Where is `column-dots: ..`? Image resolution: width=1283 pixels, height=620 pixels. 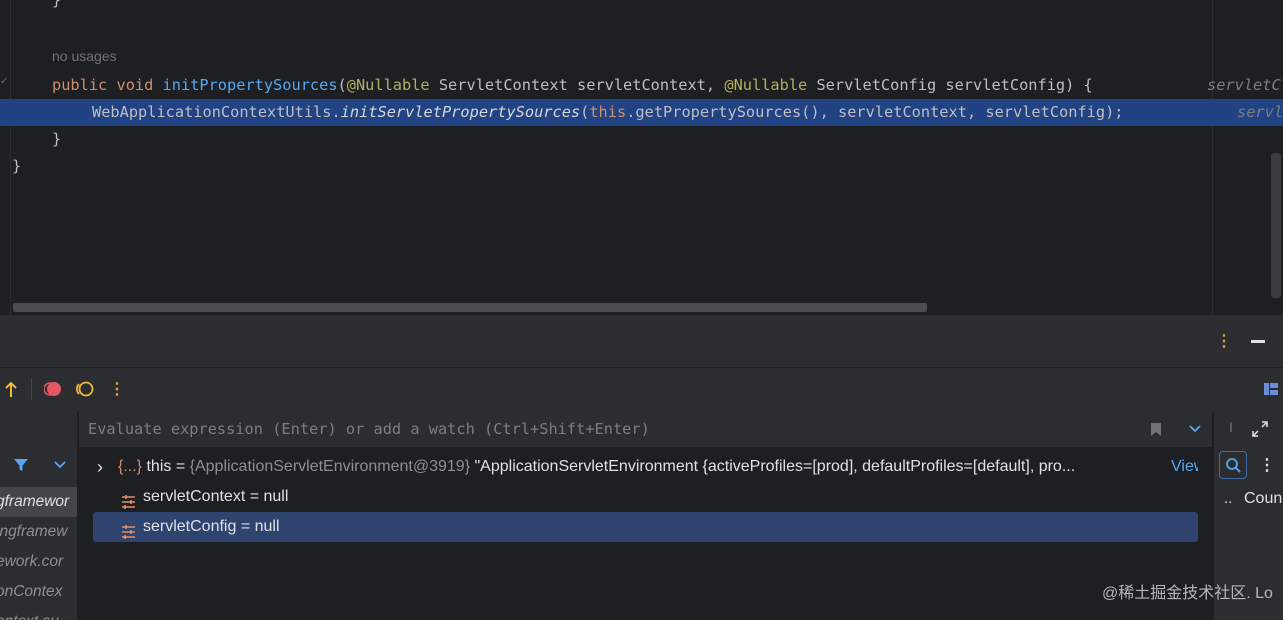 column-dots: .. is located at coordinates (1228, 498).